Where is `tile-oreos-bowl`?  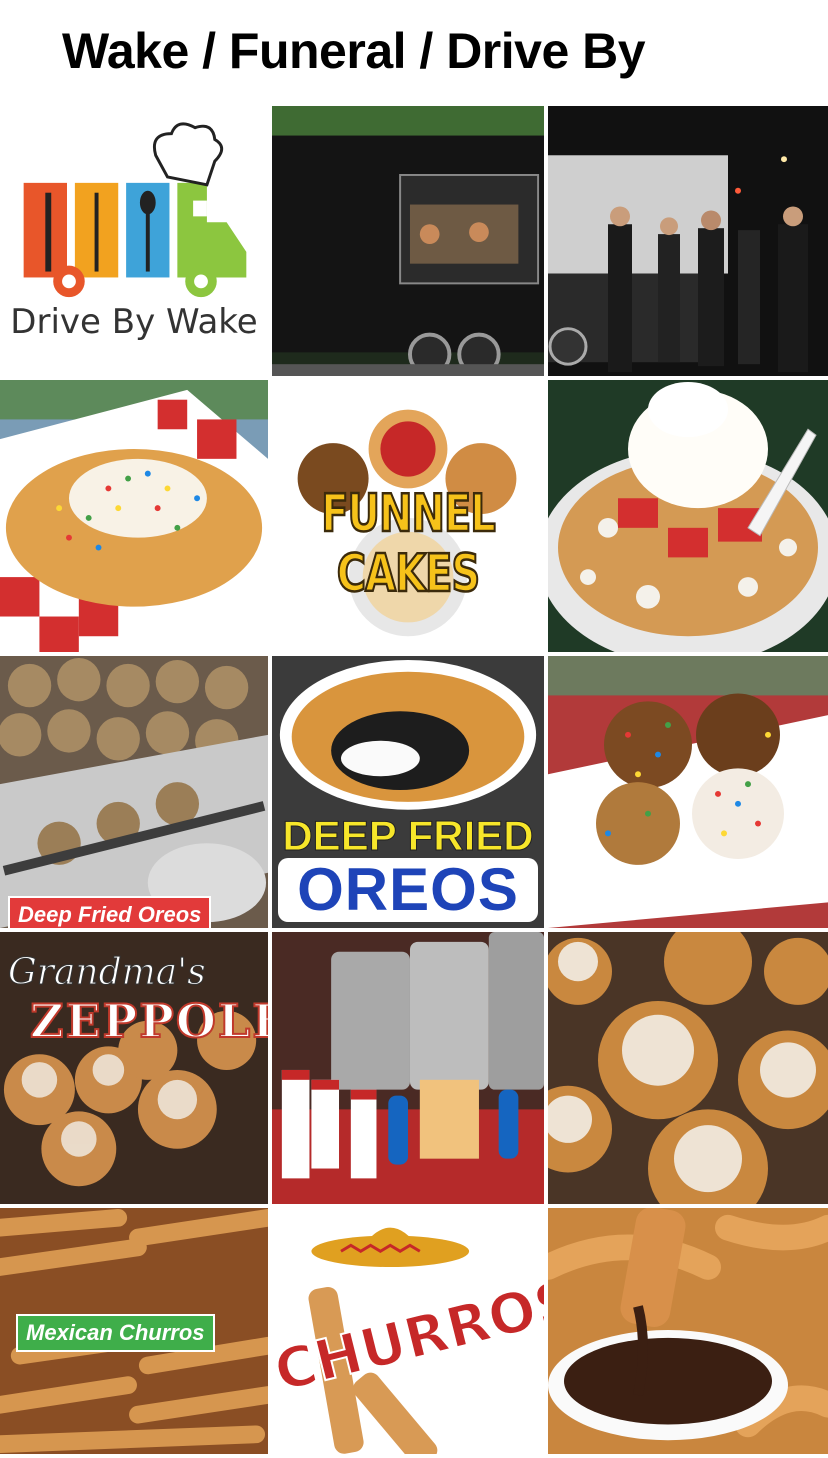
tile-oreos-bowl is located at coordinates (688, 794).